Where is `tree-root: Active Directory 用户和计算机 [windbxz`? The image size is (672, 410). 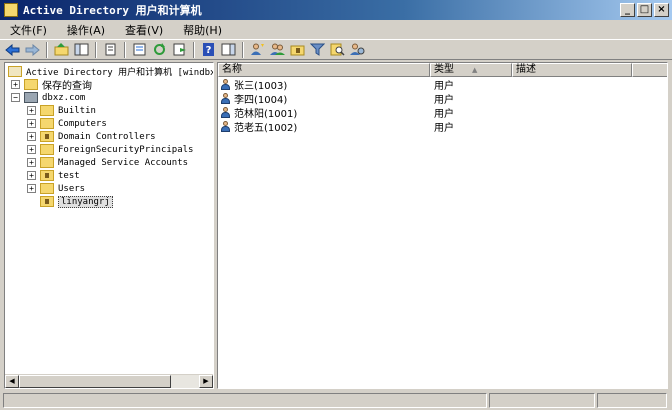
tree-root: Active Directory 用户和计算机 [windbxz is located at coordinates (110, 71).